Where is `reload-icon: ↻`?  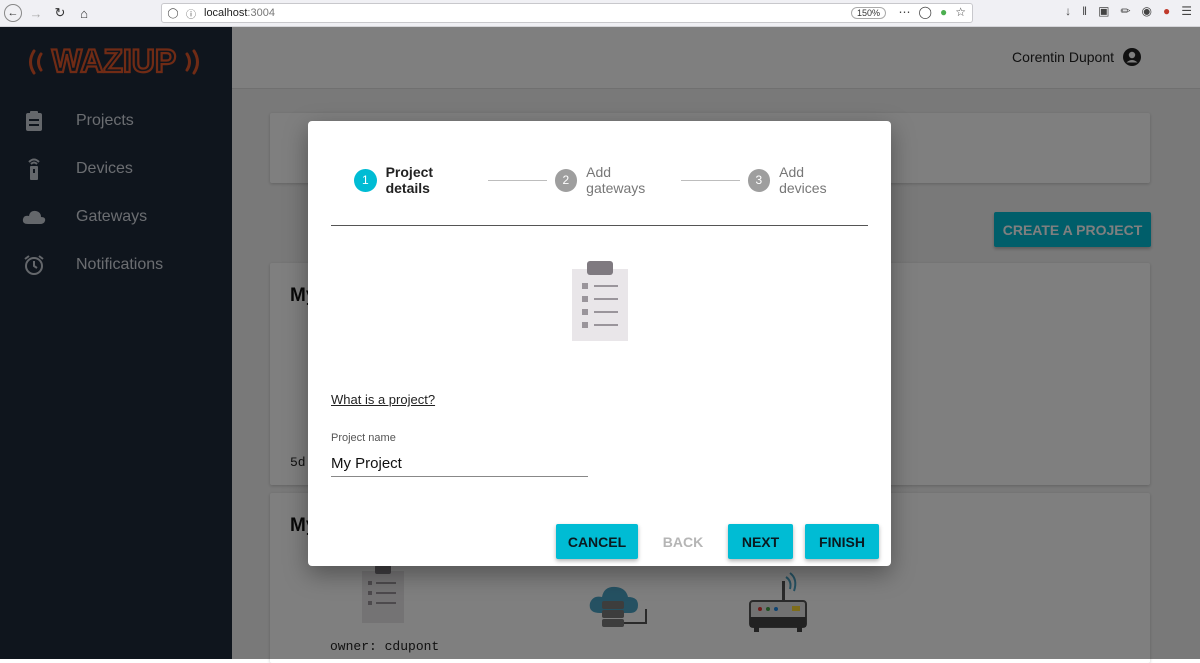
reload-icon: ↻ is located at coordinates (60, 13).